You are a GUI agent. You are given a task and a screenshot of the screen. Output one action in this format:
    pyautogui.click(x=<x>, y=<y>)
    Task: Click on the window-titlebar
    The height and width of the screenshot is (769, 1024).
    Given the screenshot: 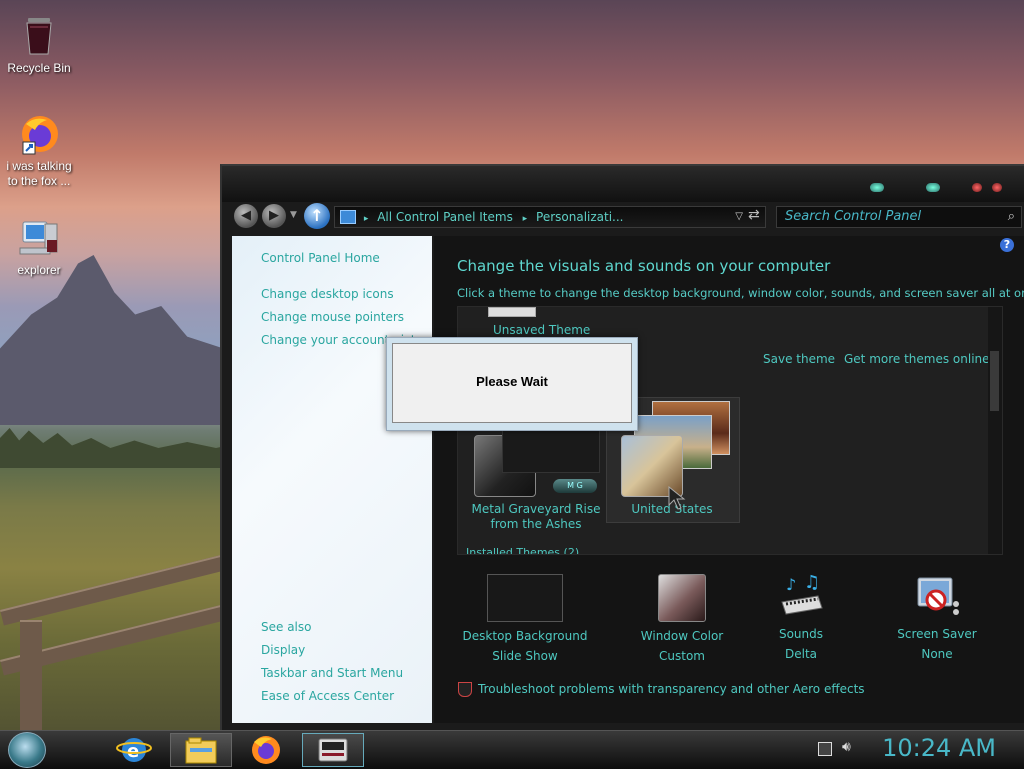 What is the action you would take?
    pyautogui.click(x=623, y=184)
    